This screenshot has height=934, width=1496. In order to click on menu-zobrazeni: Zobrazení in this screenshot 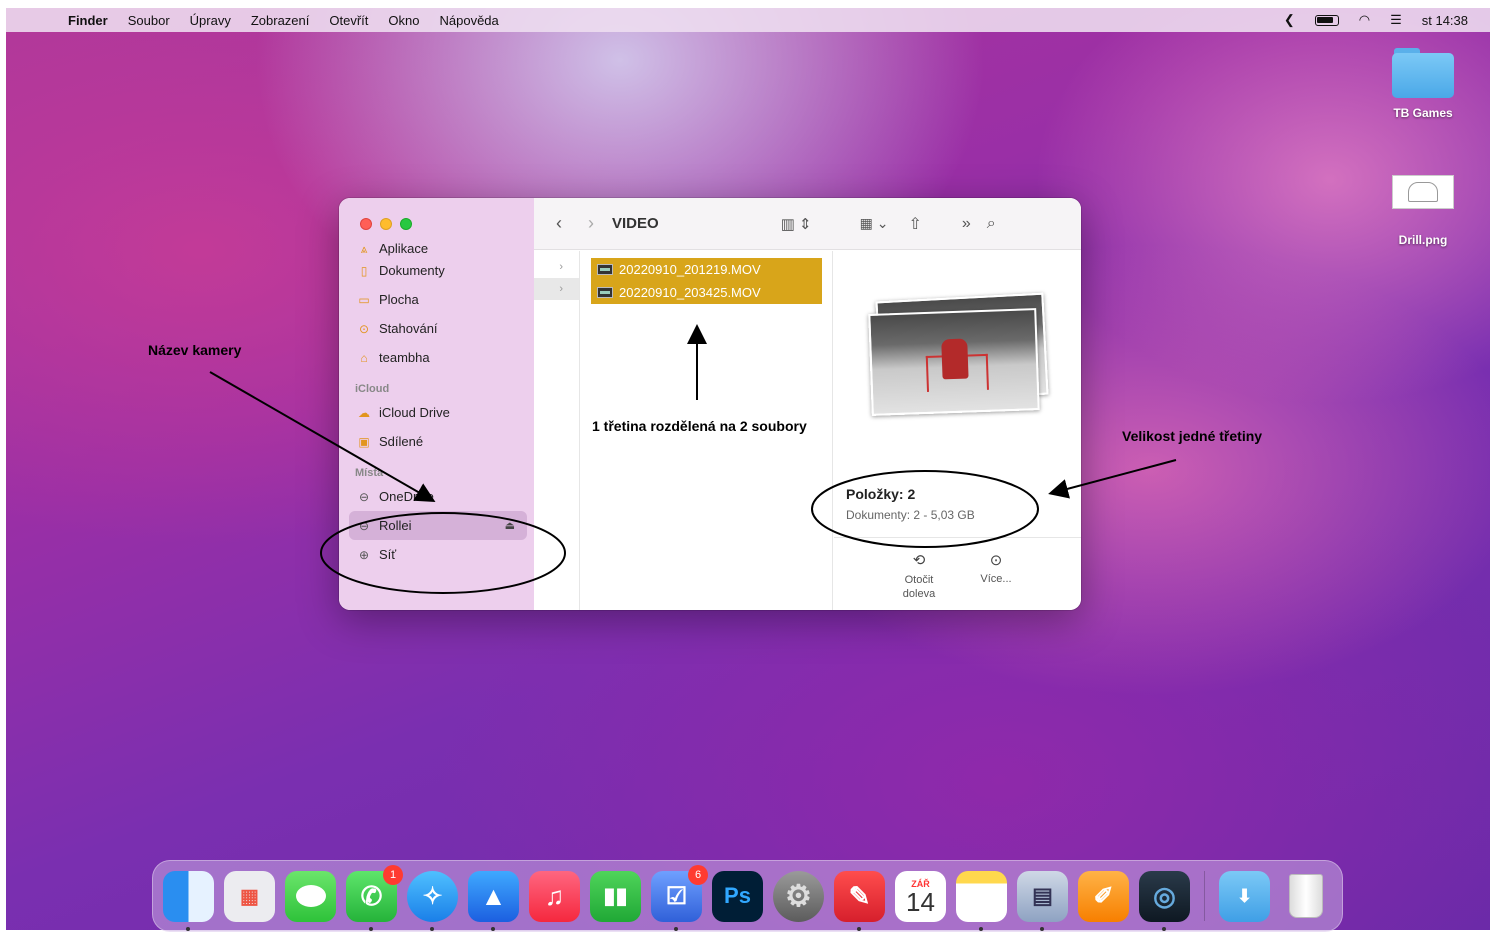, I will do `click(280, 20)`.